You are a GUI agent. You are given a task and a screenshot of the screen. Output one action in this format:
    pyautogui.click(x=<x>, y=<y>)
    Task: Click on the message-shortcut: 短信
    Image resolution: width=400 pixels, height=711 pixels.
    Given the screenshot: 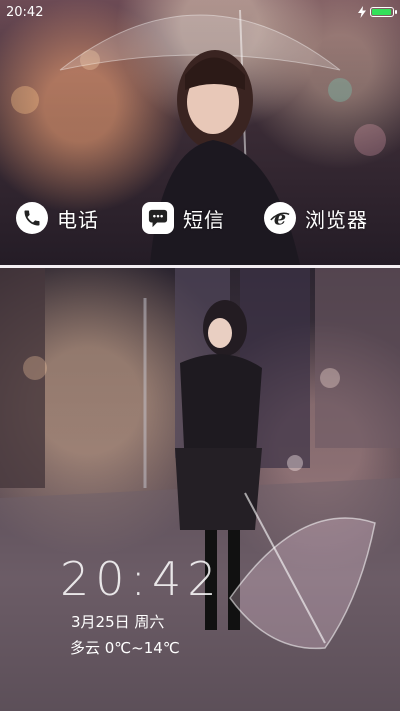 What is the action you would take?
    pyautogui.click(x=183, y=218)
    